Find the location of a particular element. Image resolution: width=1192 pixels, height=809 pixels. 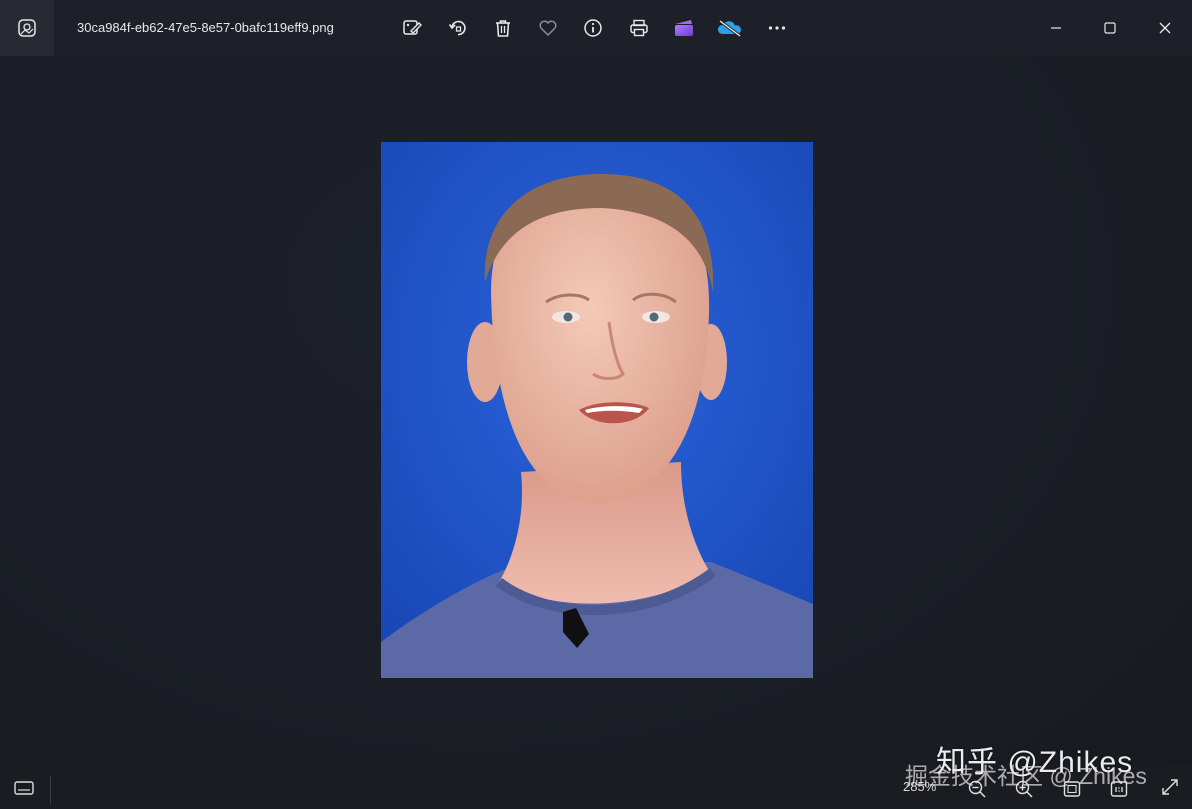

full-screen-button is located at coordinates (1170, 787).